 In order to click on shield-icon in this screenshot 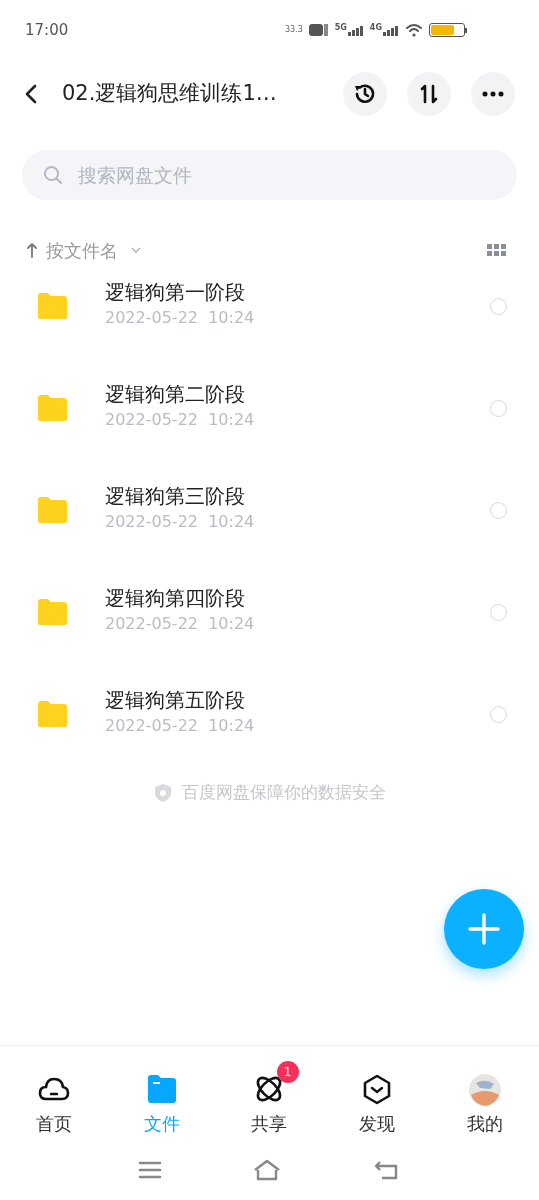, I will do `click(162, 792)`.